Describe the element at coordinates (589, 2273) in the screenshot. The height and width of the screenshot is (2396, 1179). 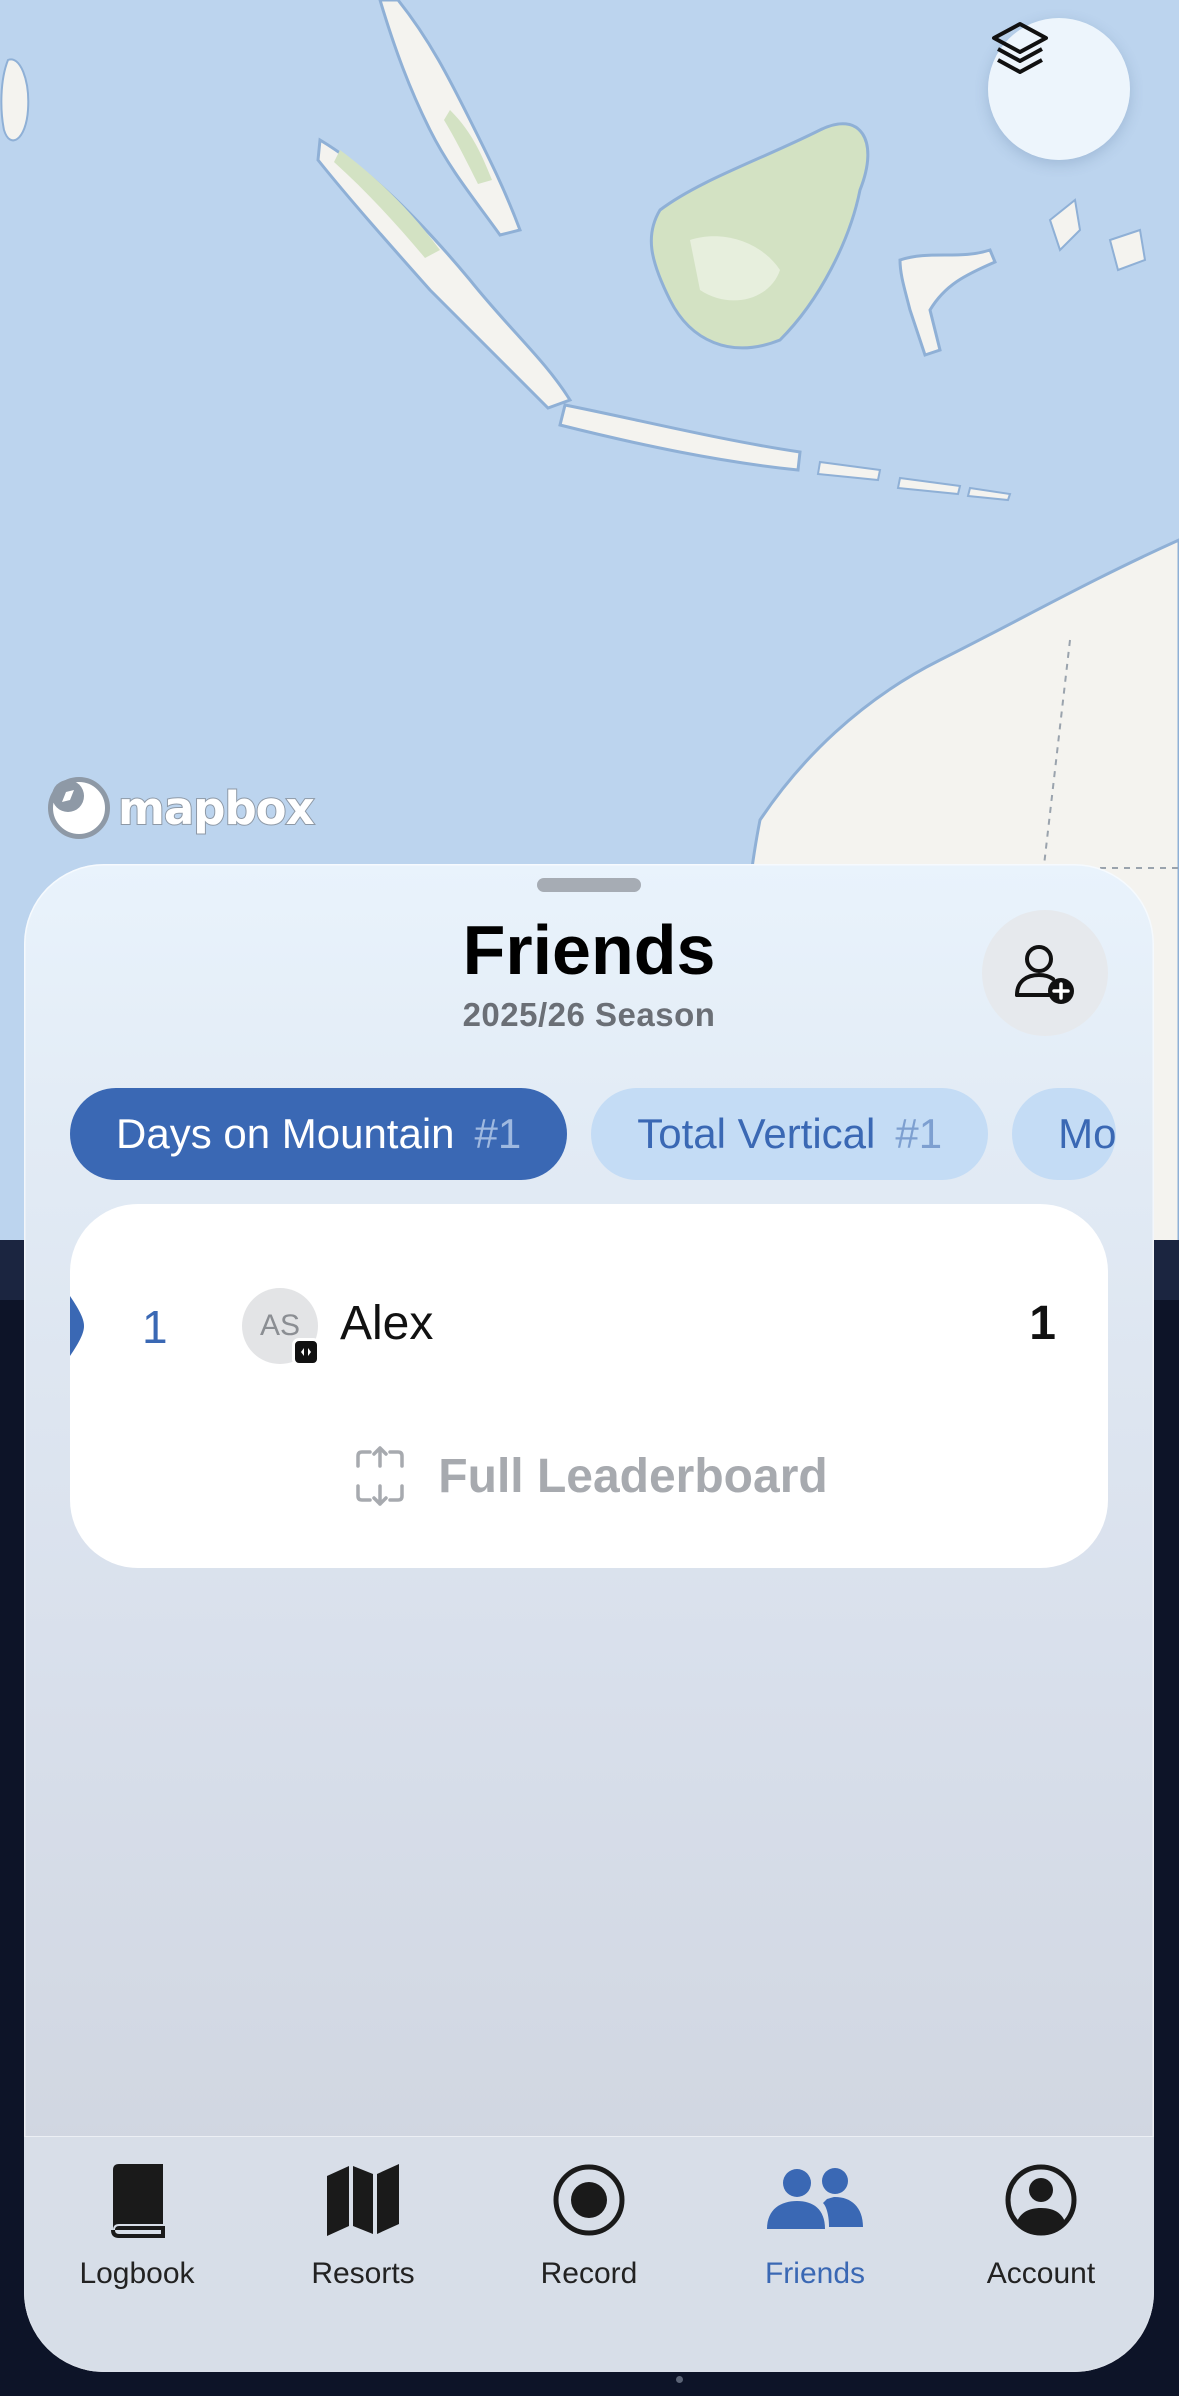
I see `tab-label: Record` at that location.